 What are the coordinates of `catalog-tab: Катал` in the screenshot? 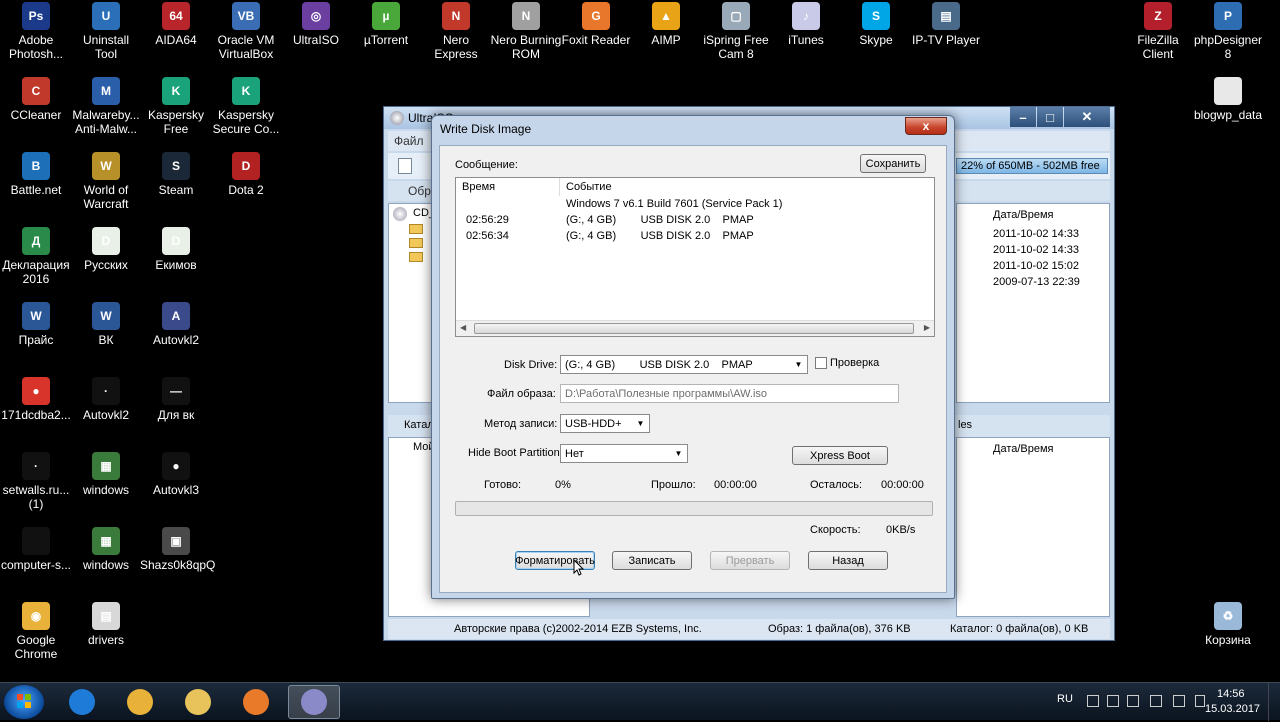 It's located at (419, 425).